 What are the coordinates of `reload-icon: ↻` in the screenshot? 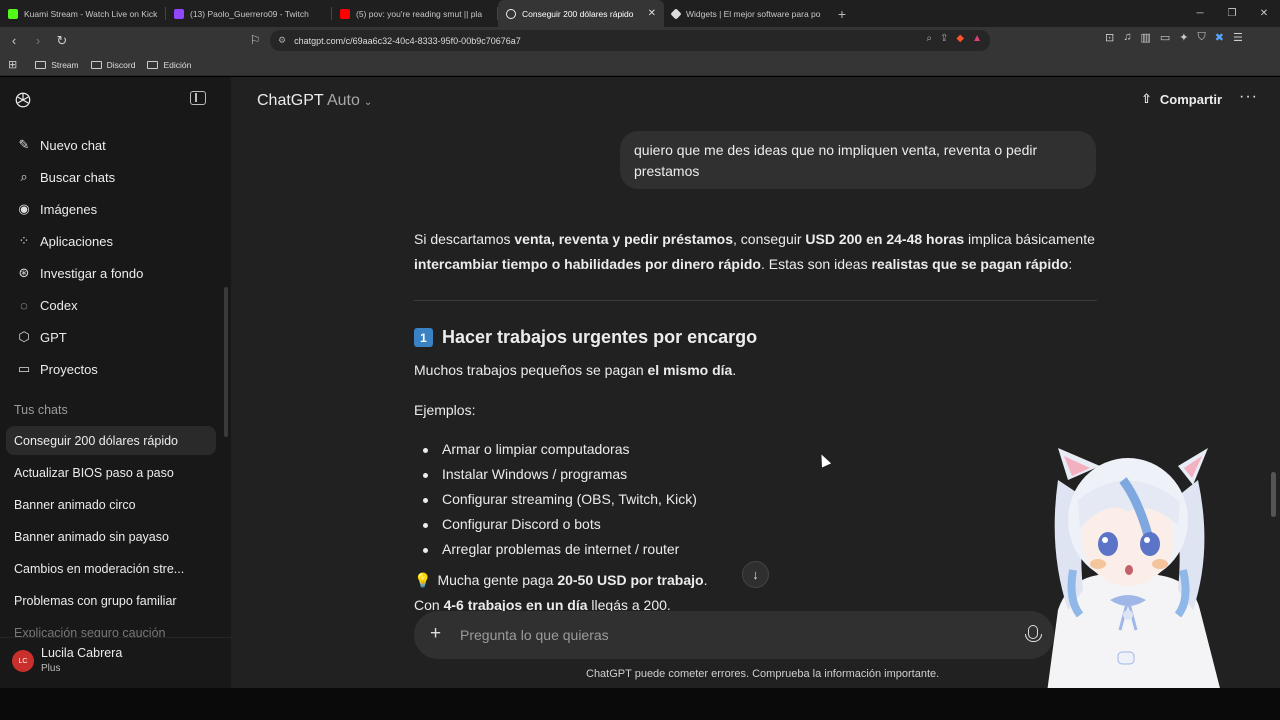 It's located at (62, 41).